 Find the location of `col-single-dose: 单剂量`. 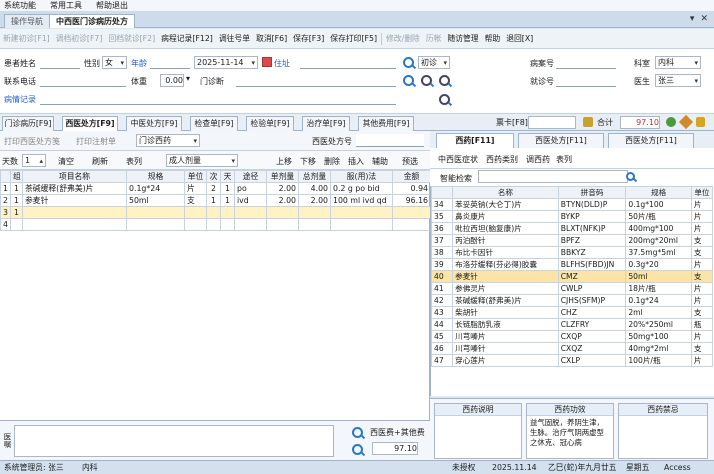

col-single-dose: 单剂量 is located at coordinates (282, 176).